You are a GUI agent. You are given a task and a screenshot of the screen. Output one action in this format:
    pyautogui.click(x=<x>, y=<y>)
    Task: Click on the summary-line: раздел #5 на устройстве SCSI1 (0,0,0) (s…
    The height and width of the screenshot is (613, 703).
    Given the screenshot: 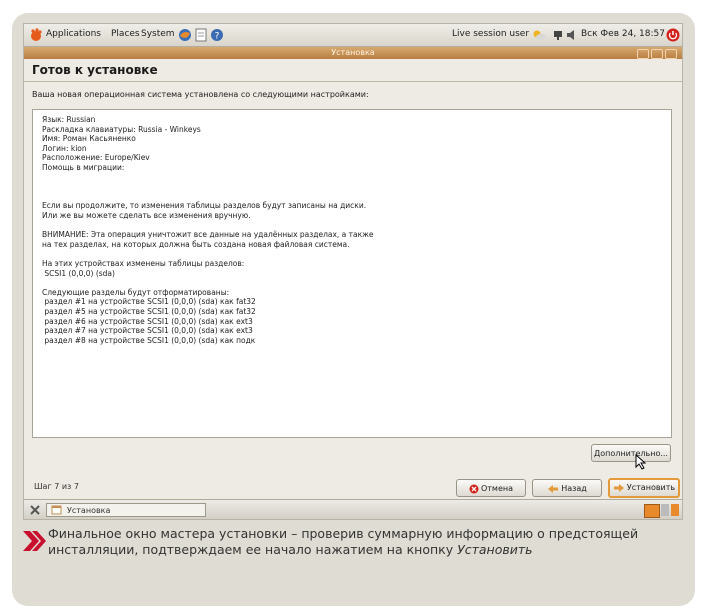 What is the action you would take?
    pyautogui.click(x=149, y=311)
    